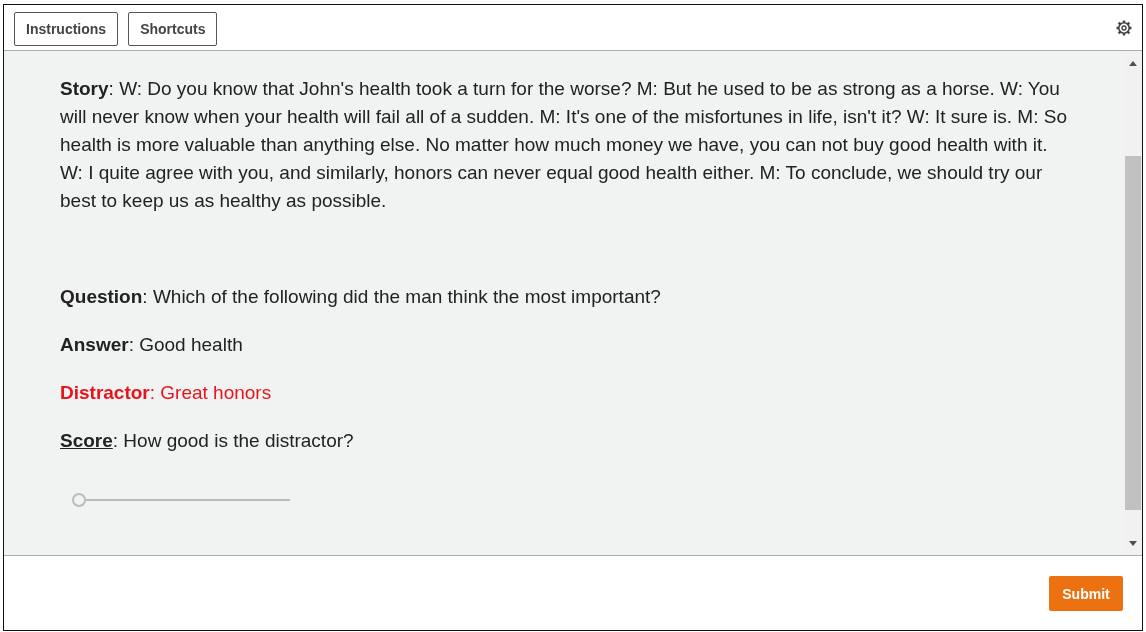  I want to click on score-slider, so click(181, 500).